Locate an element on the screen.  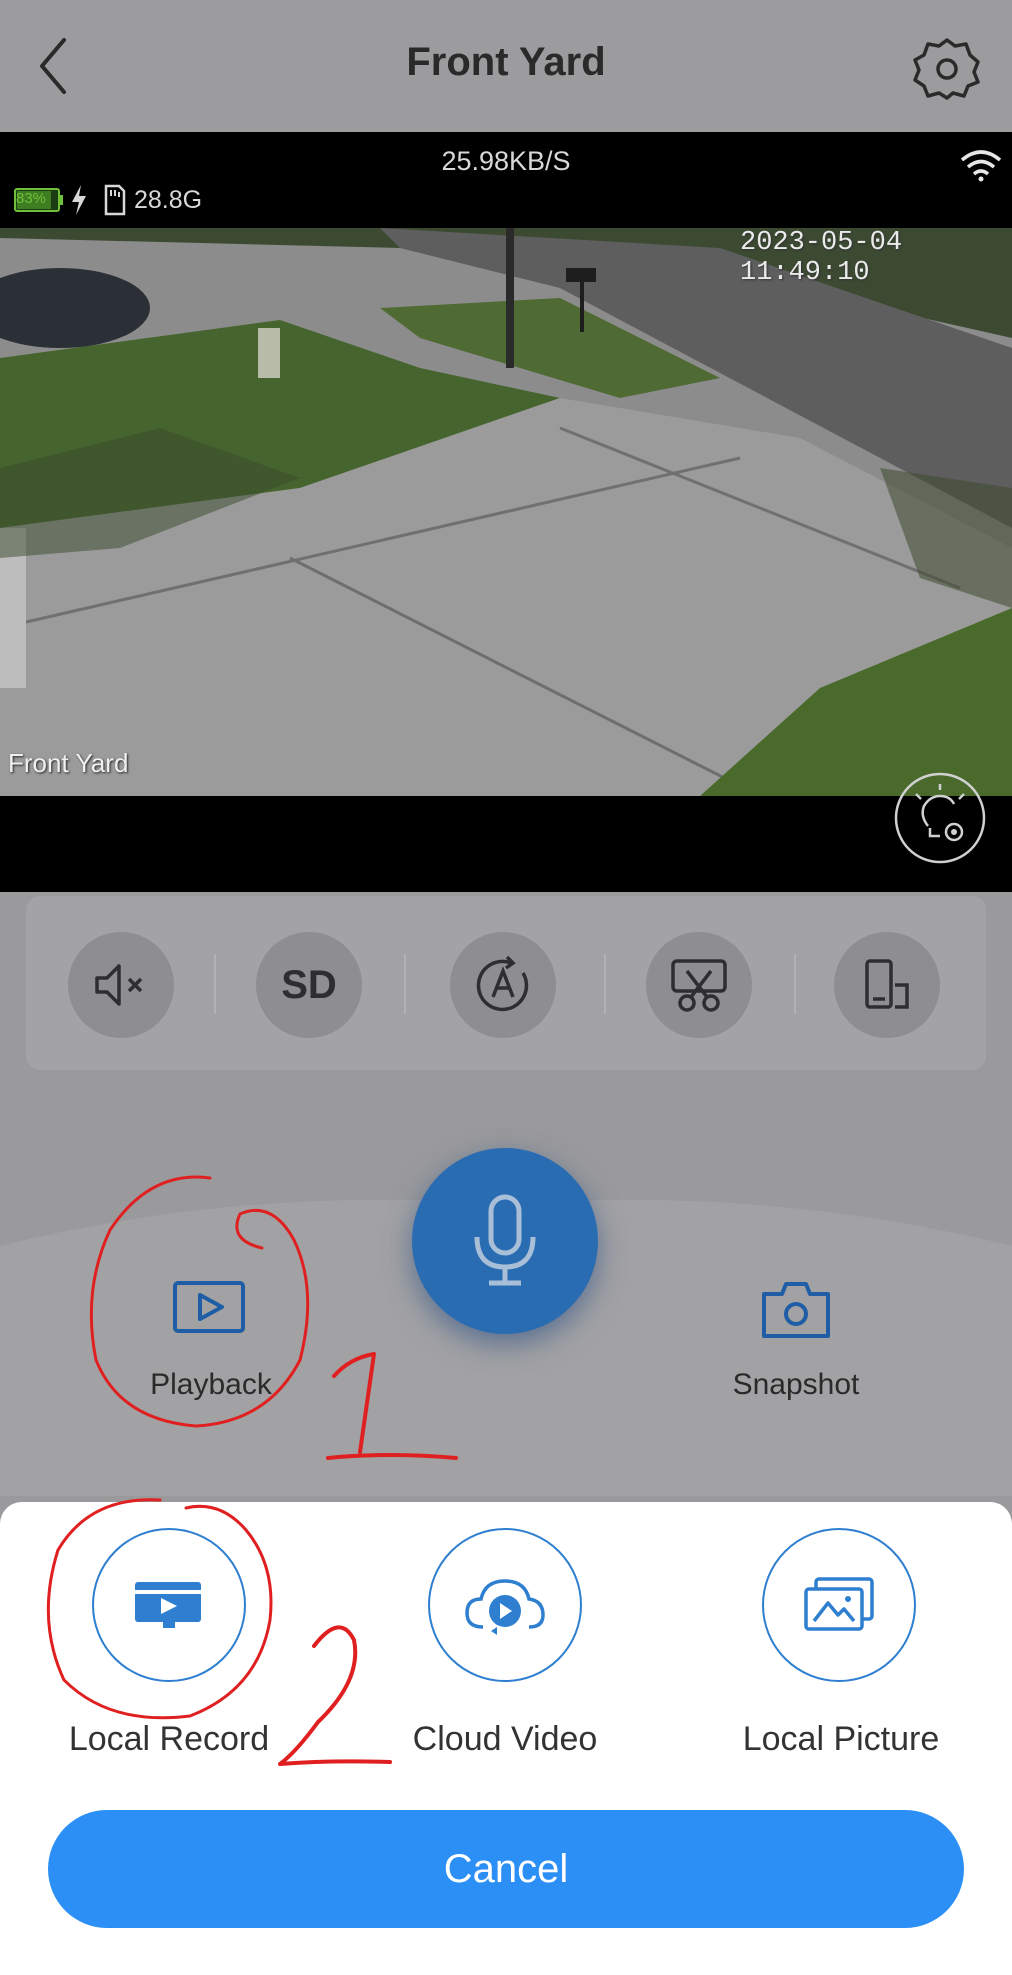
camera-name-overlay: Front Yard is located at coordinates (68, 763).